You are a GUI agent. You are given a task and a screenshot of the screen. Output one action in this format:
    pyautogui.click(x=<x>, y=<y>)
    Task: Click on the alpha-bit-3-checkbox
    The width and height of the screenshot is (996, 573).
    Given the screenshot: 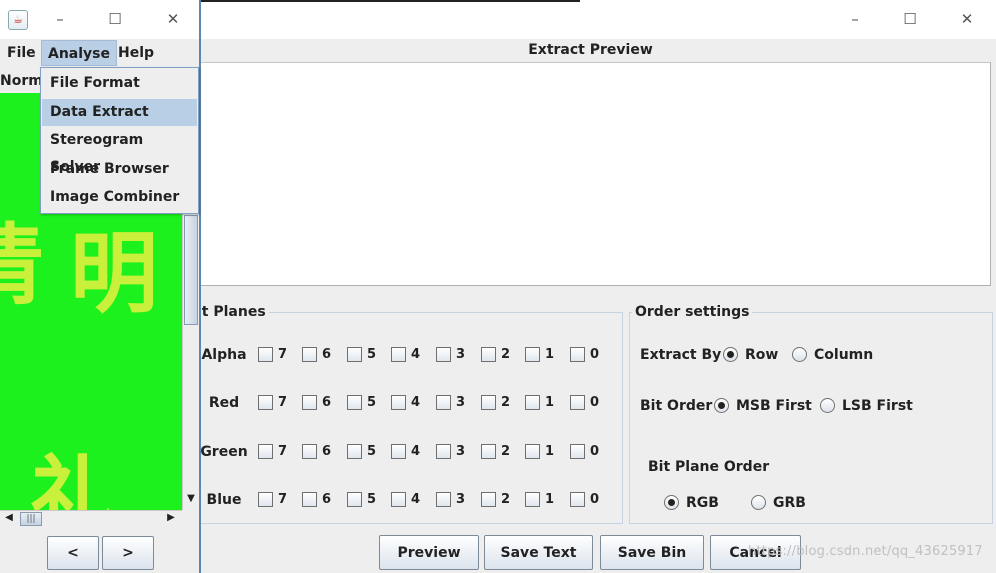 What is the action you would take?
    pyautogui.click(x=443, y=354)
    